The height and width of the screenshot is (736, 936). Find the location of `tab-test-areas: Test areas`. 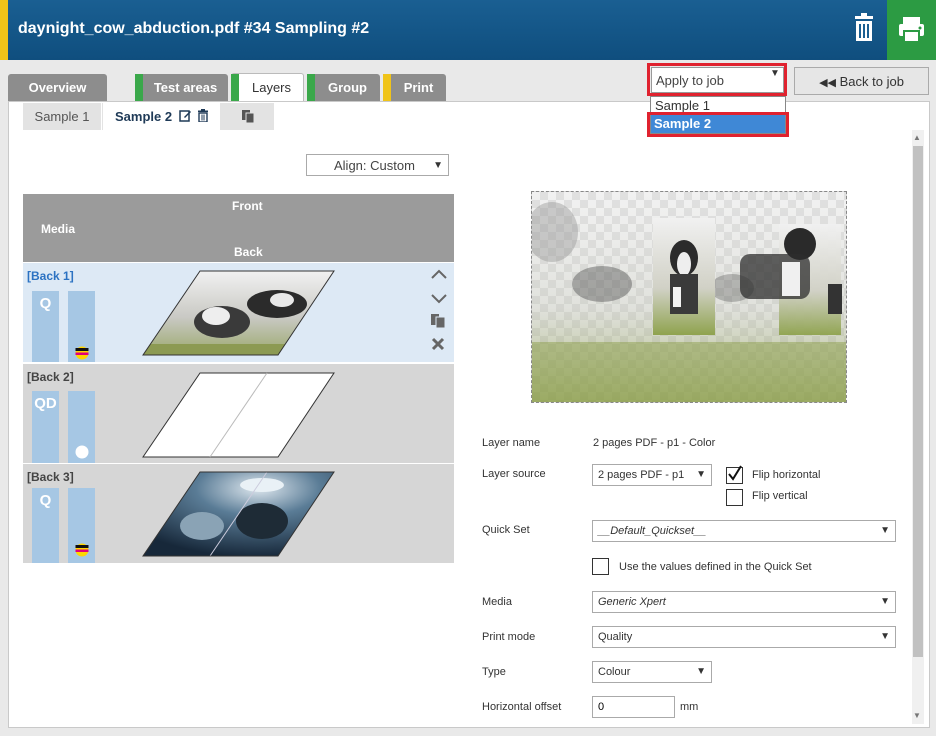

tab-test-areas: Test areas is located at coordinates (181, 87).